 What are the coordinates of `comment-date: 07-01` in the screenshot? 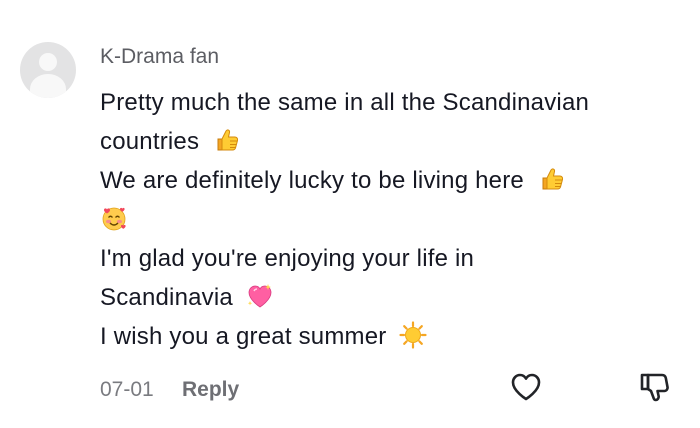 It's located at (127, 389).